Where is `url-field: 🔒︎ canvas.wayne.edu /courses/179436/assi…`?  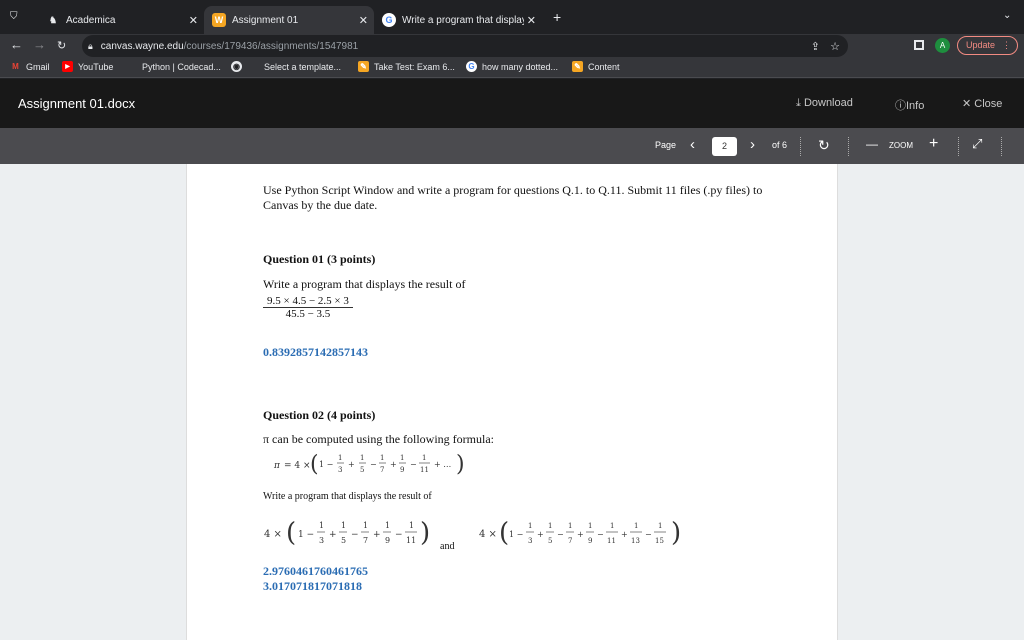
url-field: 🔒︎ canvas.wayne.edu /courses/179436/assi… is located at coordinates (465, 46).